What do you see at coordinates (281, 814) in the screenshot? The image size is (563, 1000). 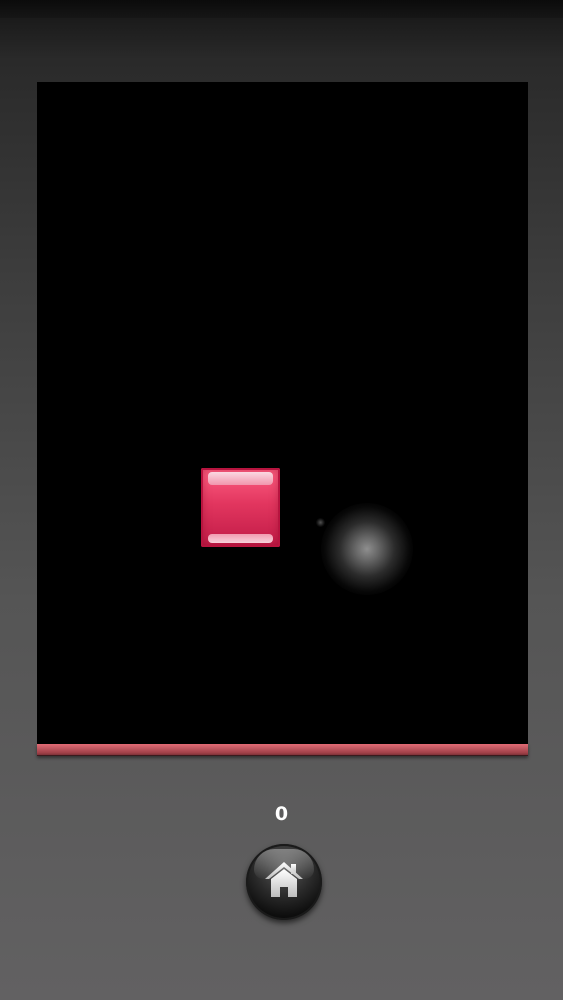 I see `score-counter: 0` at bounding box center [281, 814].